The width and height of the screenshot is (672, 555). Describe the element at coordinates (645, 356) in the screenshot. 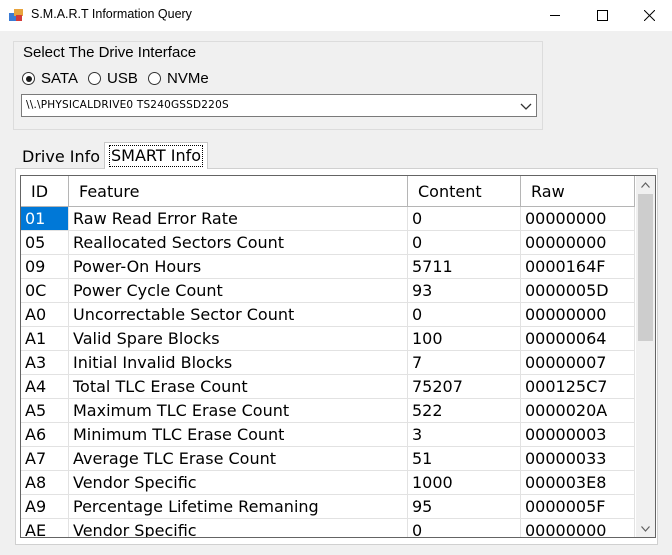

I see `vertical-scrollbar` at that location.